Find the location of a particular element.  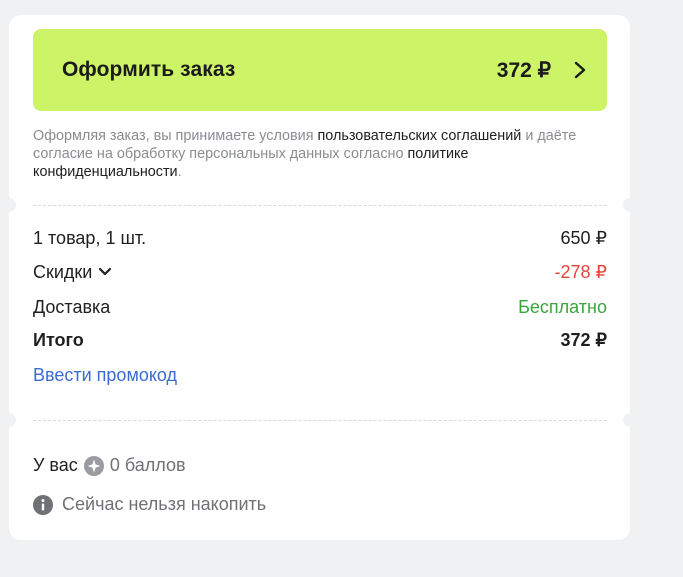

chevron-down-icon is located at coordinates (105, 271).